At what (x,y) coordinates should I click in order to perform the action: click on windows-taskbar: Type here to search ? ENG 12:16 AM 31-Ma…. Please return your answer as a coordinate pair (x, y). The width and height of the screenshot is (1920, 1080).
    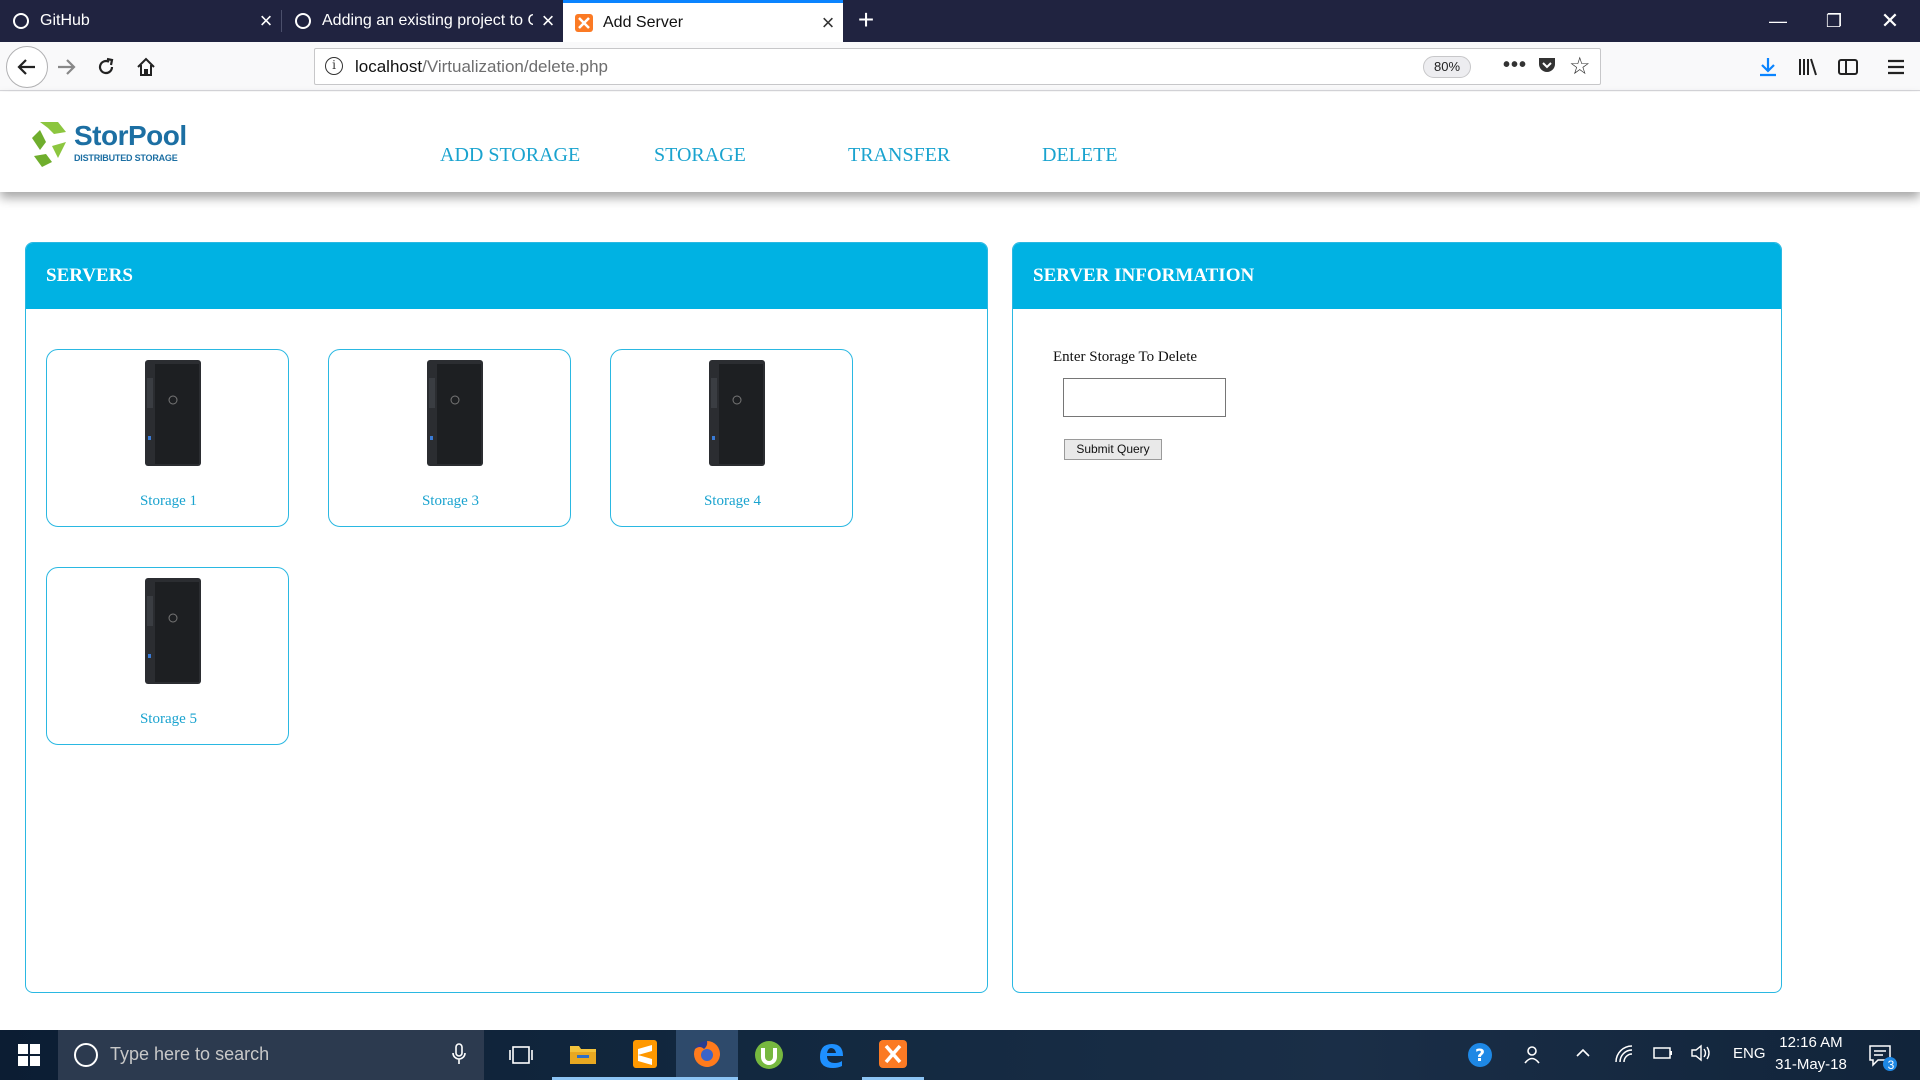
    Looking at the image, I should click on (960, 1055).